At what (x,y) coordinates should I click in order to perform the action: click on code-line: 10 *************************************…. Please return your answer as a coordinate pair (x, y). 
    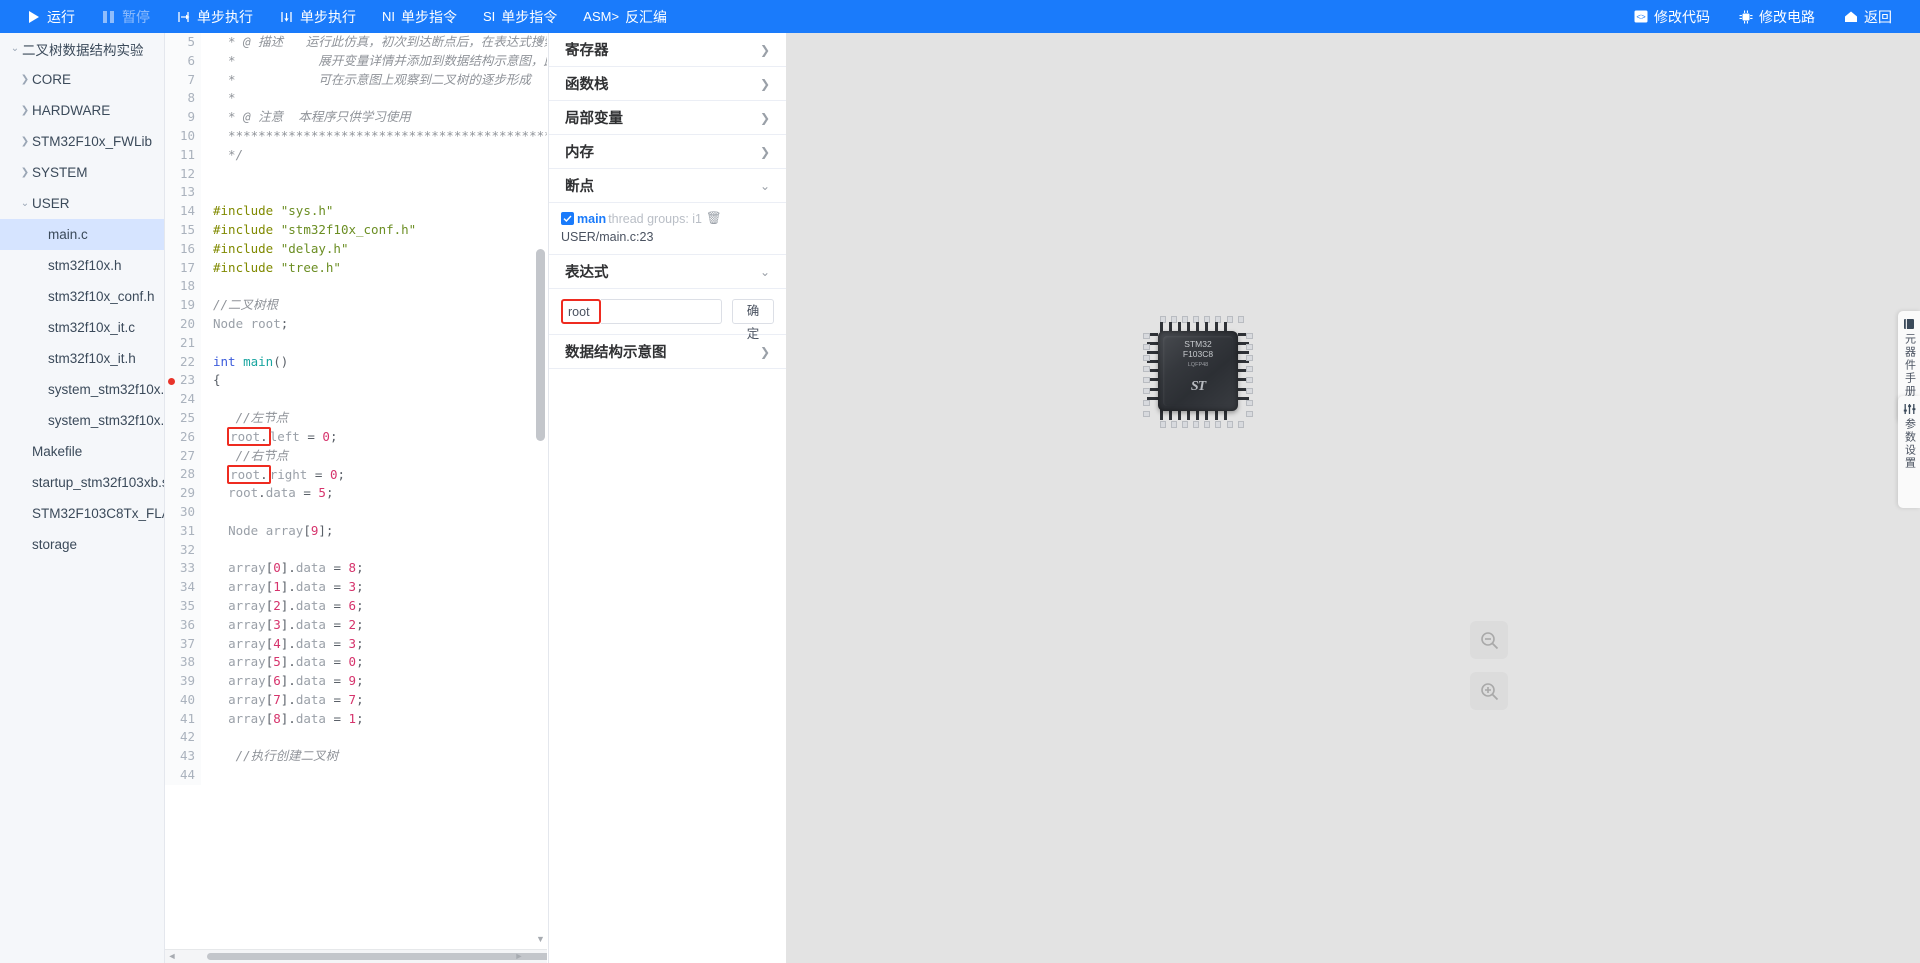
    Looking at the image, I should click on (356, 136).